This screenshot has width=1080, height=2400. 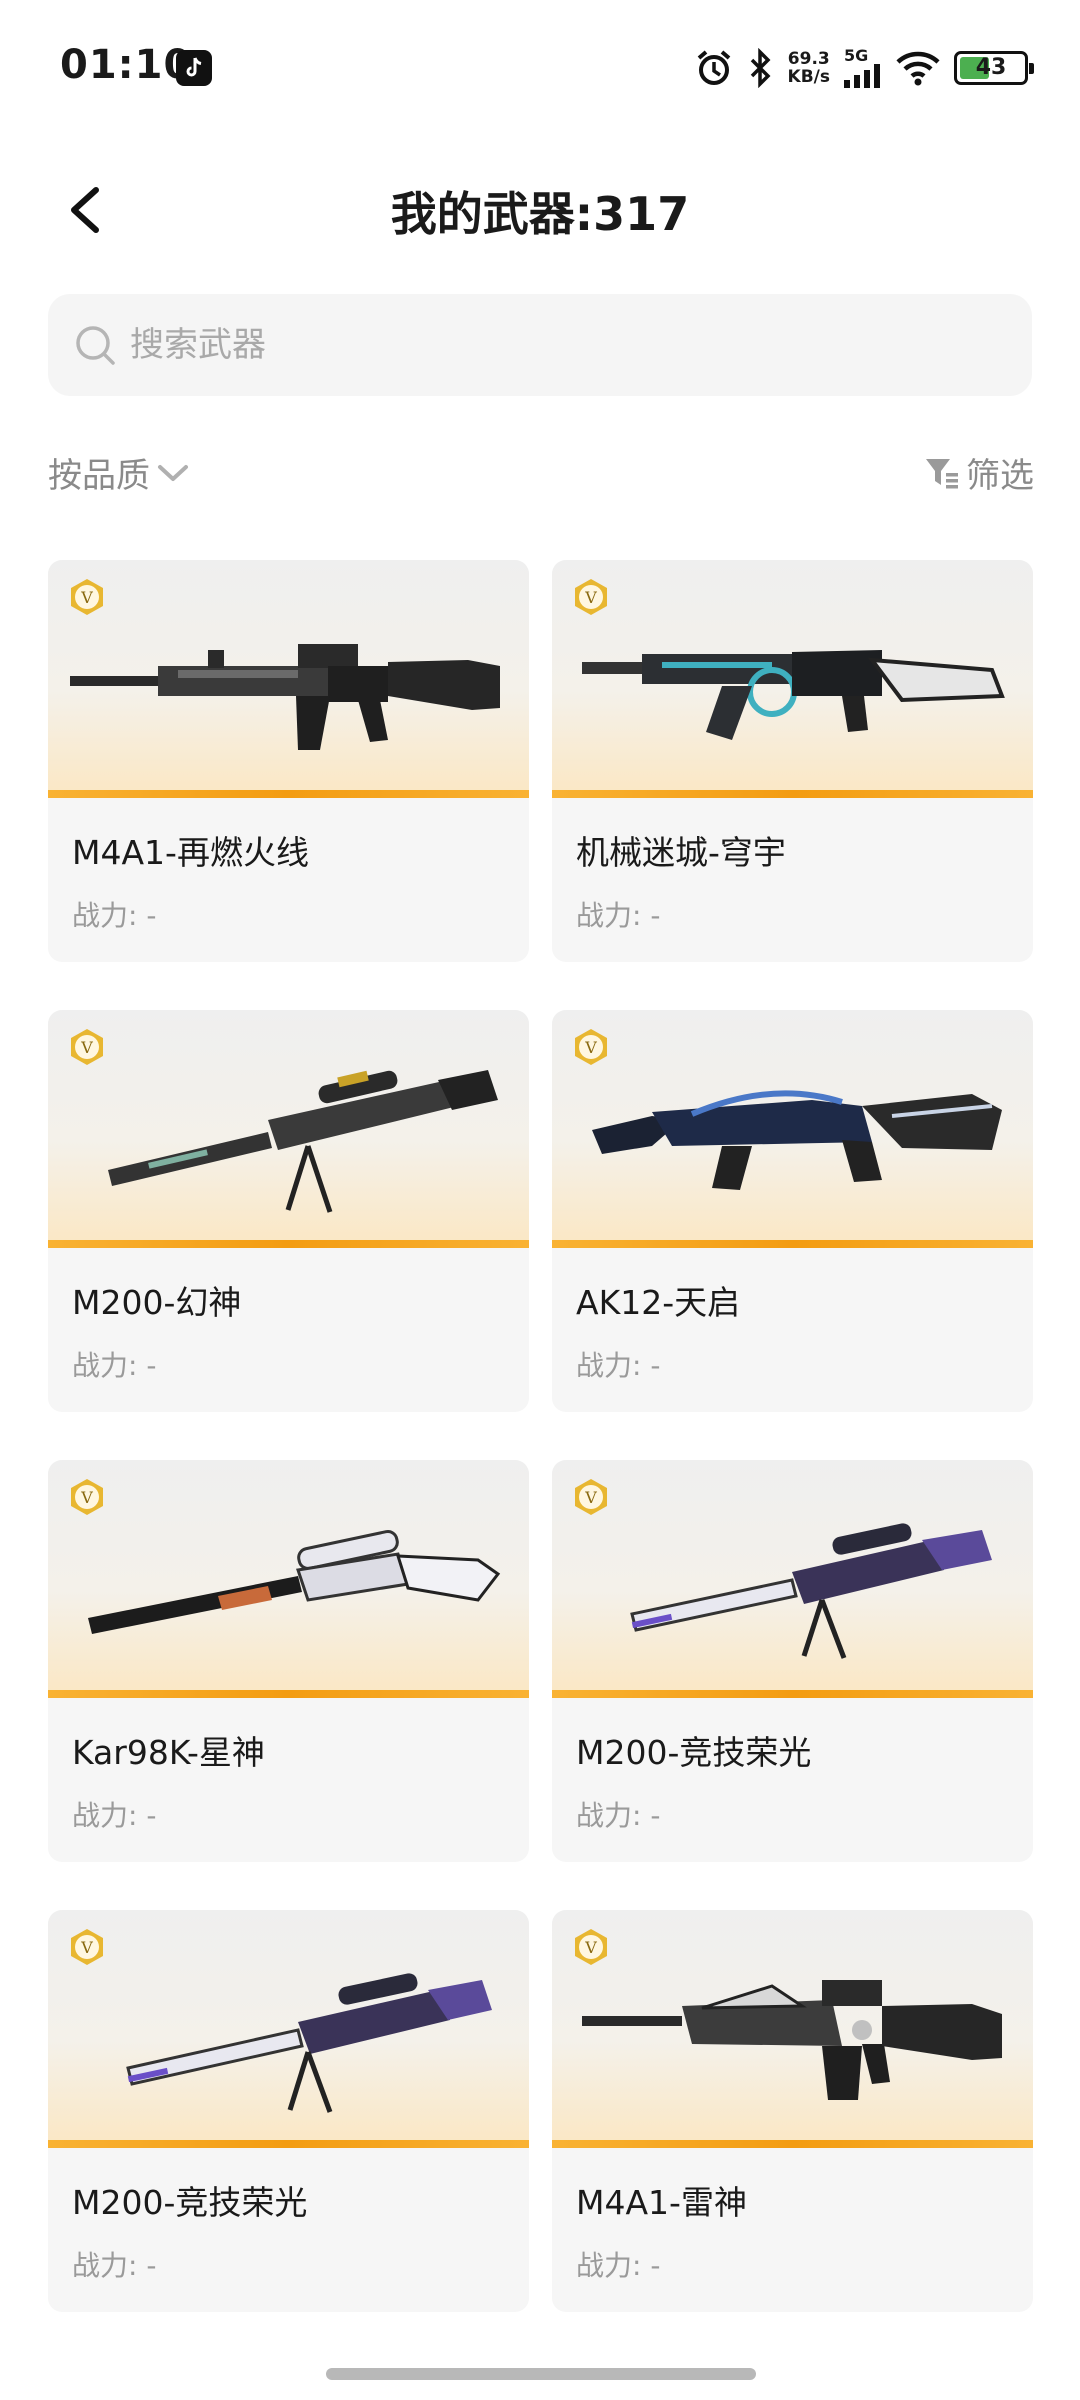 I want to click on weapon-card: V M200-幻神 战力: -, so click(x=288, y=1211).